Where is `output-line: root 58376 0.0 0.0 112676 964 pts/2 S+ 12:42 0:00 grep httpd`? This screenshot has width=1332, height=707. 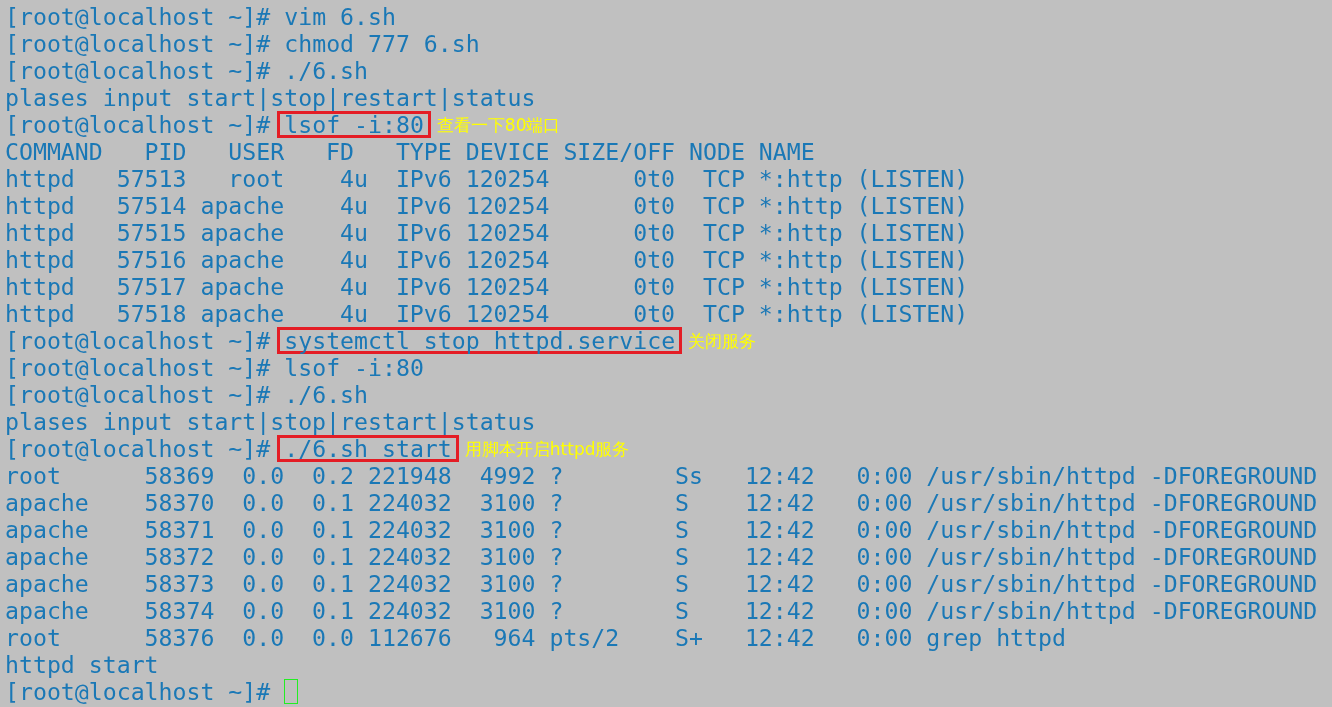
output-line: root 58376 0.0 0.0 112676 964 pts/2 S+ 12:42 0:00 grep httpd is located at coordinates (535, 637).